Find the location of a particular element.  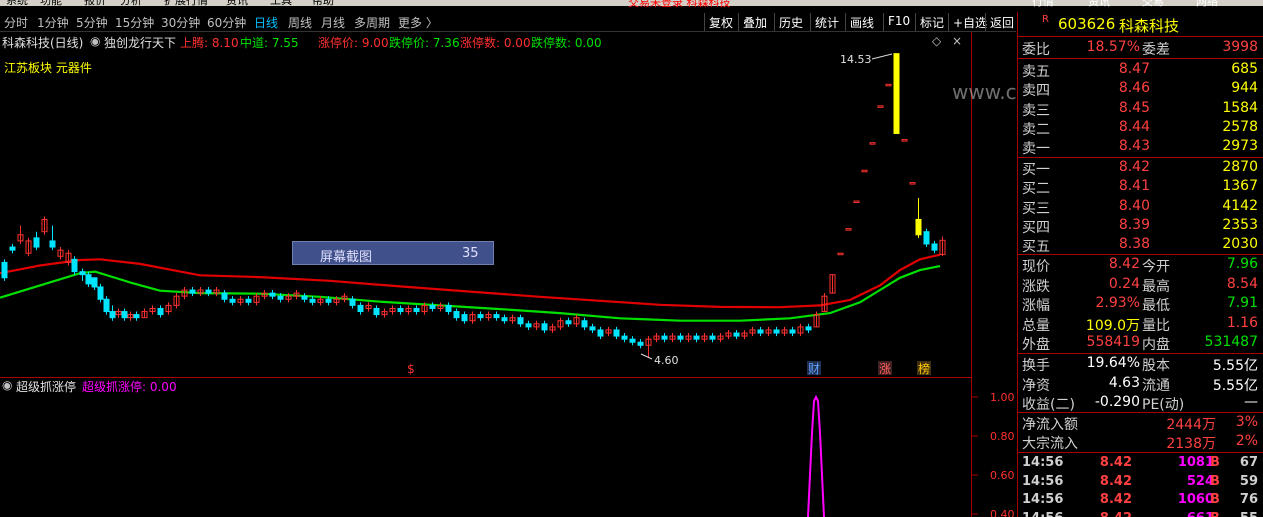

close-icon: × is located at coordinates (957, 41).